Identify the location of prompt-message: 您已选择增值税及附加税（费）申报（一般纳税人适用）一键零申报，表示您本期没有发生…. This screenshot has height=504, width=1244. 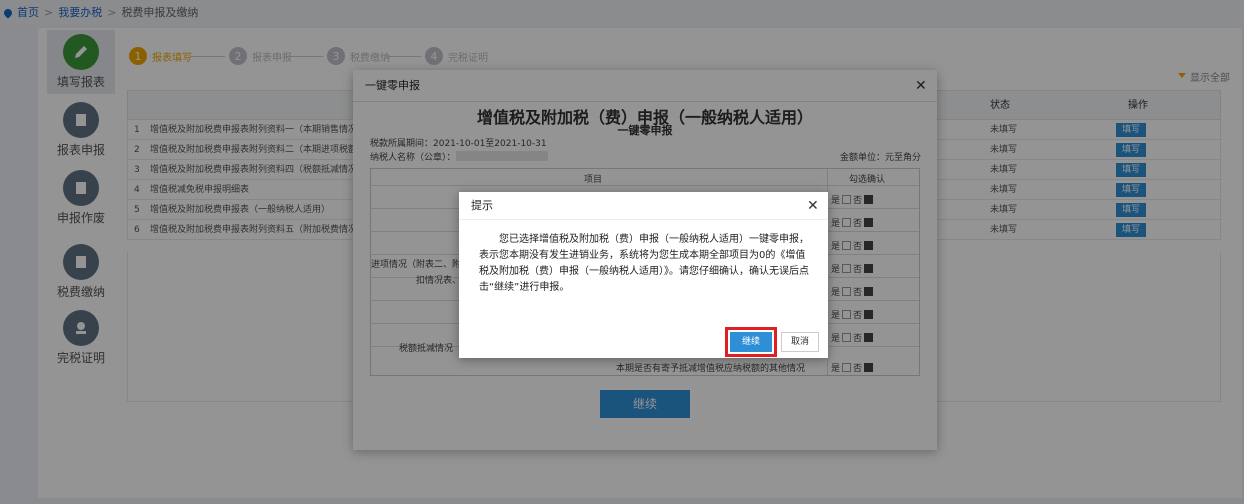
(644, 263).